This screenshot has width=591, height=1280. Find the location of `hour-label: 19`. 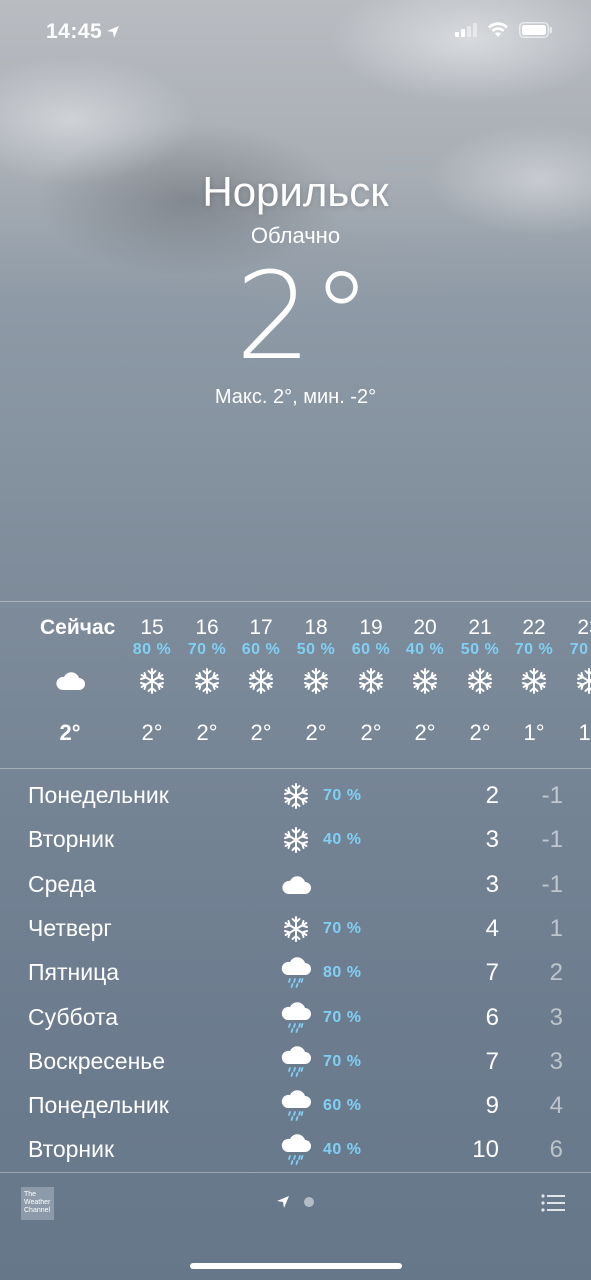

hour-label: 19 is located at coordinates (371, 627).